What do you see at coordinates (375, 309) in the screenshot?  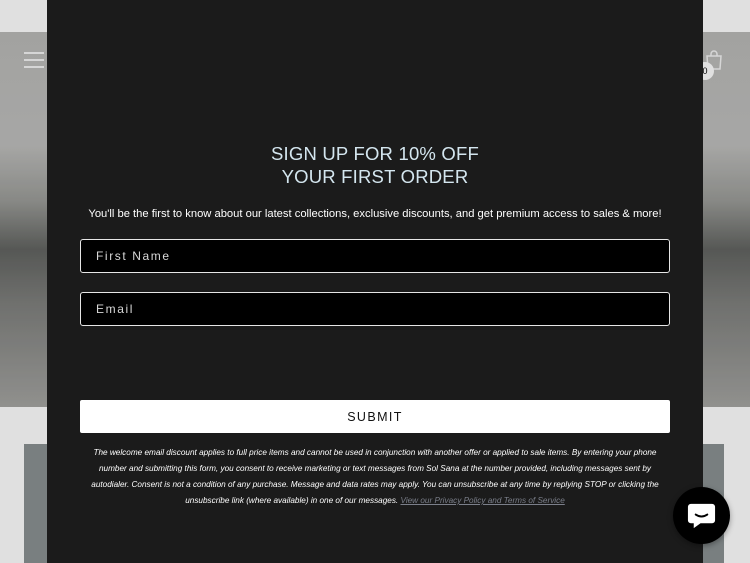 I see `email-input` at bounding box center [375, 309].